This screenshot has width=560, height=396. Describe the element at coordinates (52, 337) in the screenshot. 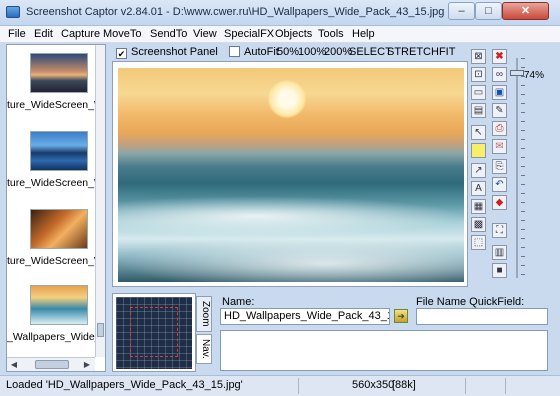

I see `thumbnail-label: _Wallpapers_Wide_` at that location.